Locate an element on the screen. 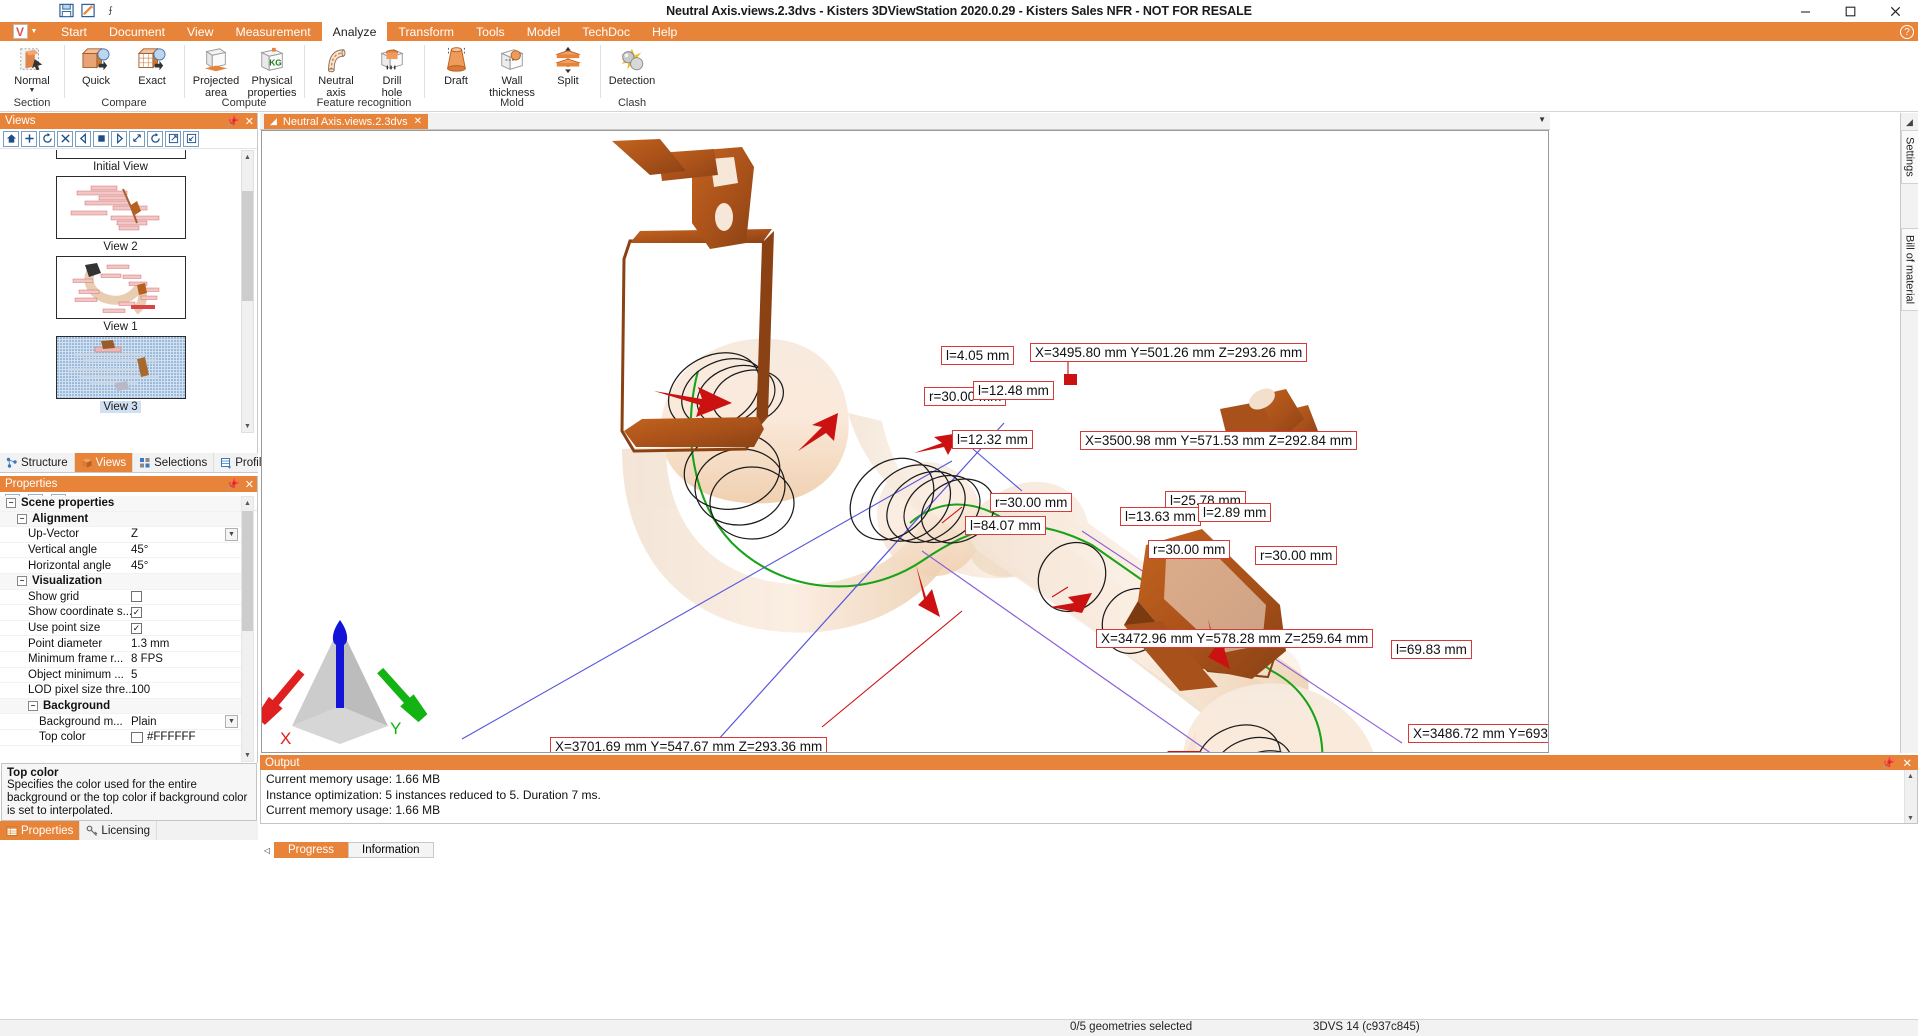  output-scrollbar: ▲ ▼ is located at coordinates (1910, 796).